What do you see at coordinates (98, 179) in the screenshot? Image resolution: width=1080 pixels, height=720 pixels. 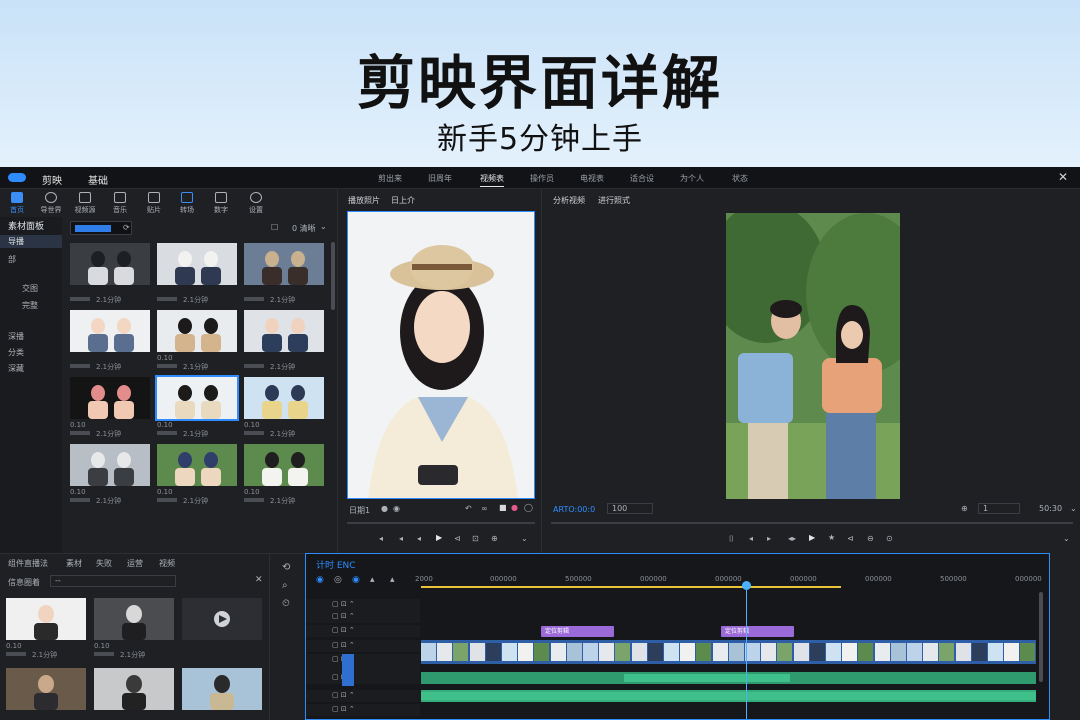 I see `mode-label: 基础` at bounding box center [98, 179].